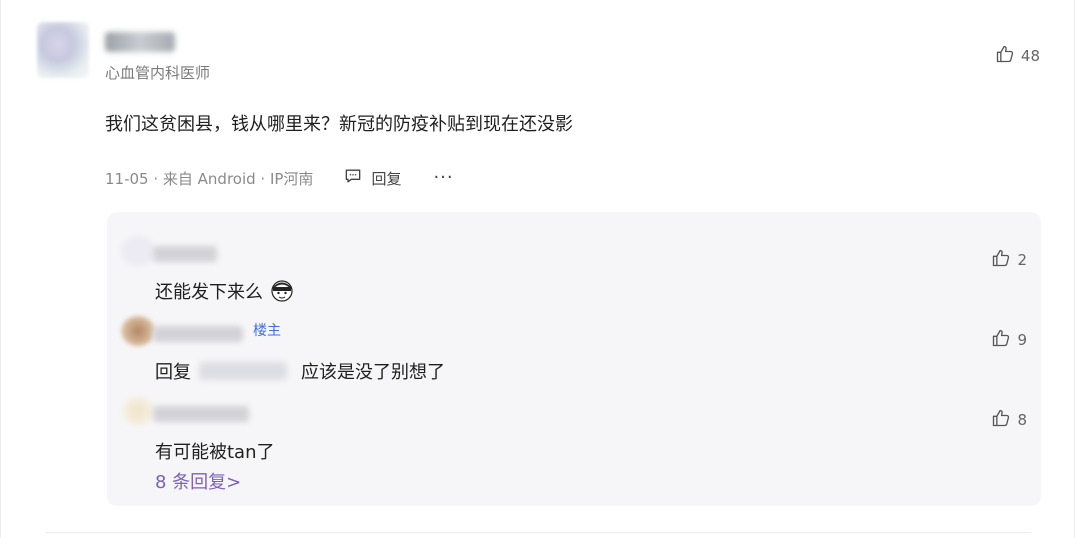 This screenshot has height=538, width=1075. I want to click on reply-text-row: 有可能被tan了, so click(215, 451).